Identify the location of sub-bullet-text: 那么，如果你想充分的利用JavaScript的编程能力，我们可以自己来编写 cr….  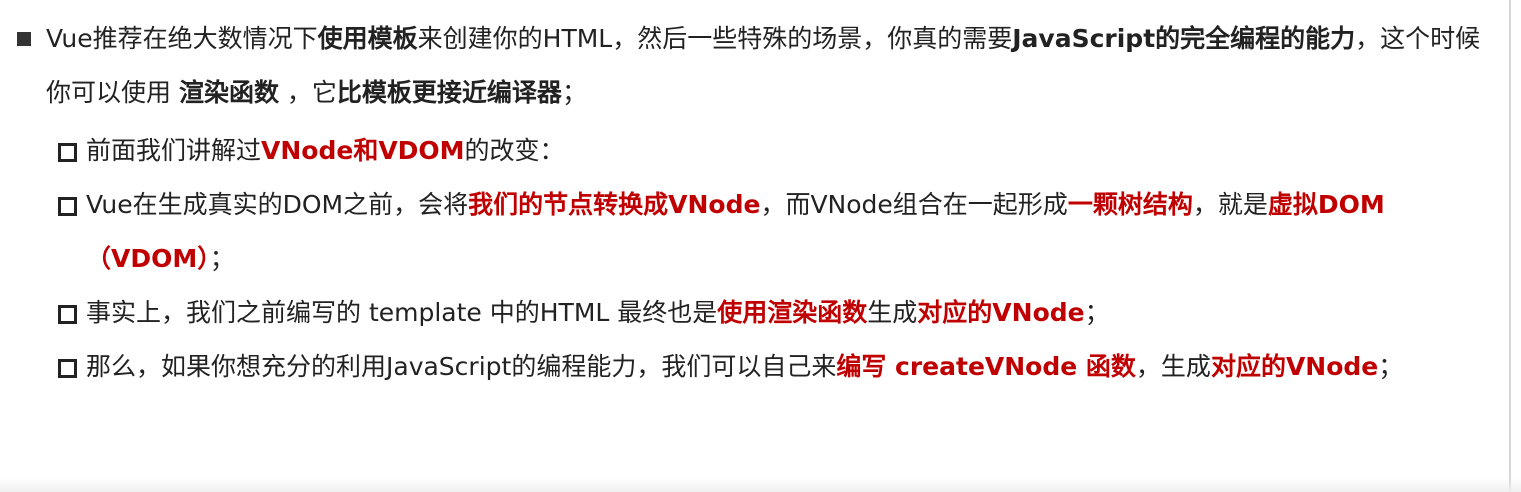
(744, 366).